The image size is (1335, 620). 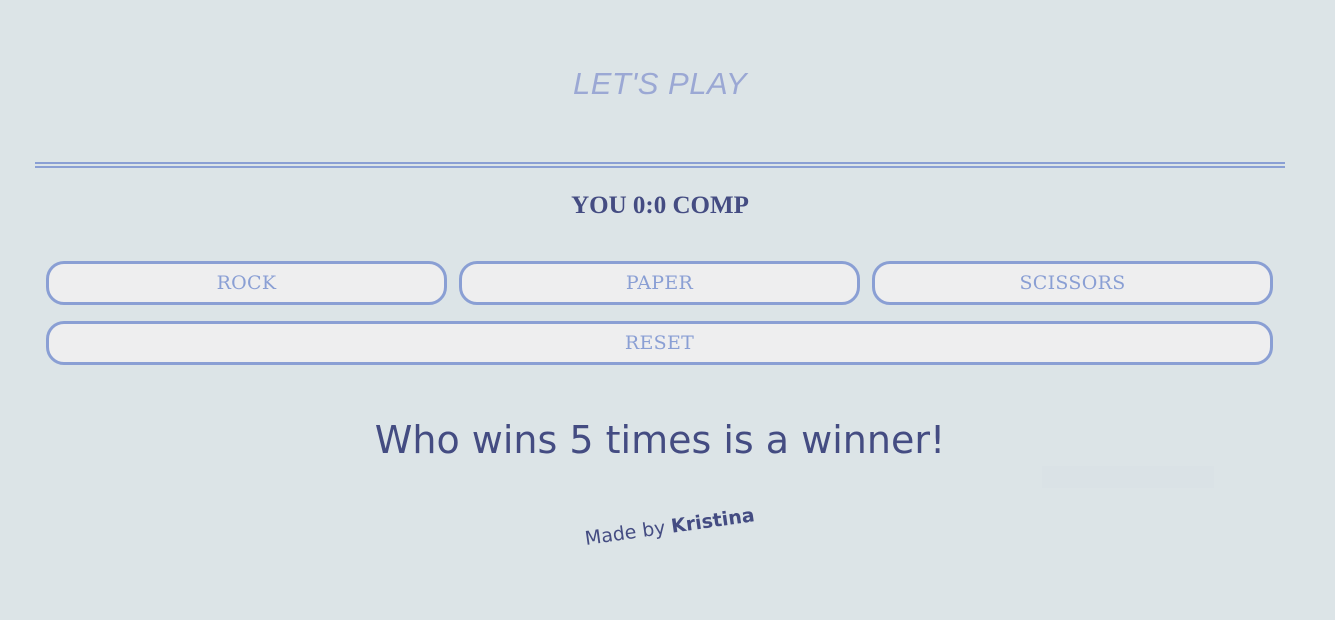 What do you see at coordinates (660, 440) in the screenshot?
I see `game-message: Who wins 5 times is a winner!` at bounding box center [660, 440].